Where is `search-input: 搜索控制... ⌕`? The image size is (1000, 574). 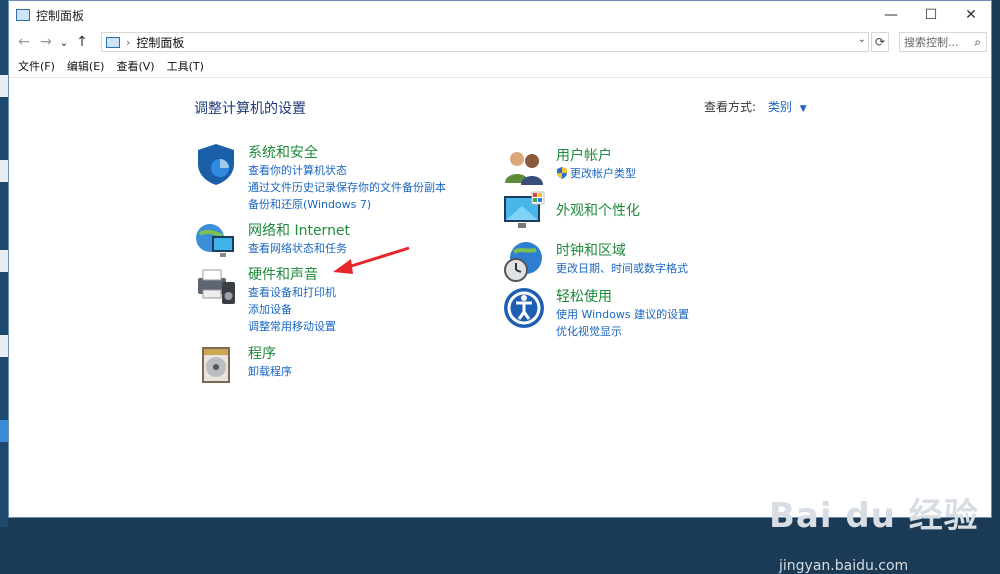
search-input: 搜索控制... ⌕ is located at coordinates (943, 42).